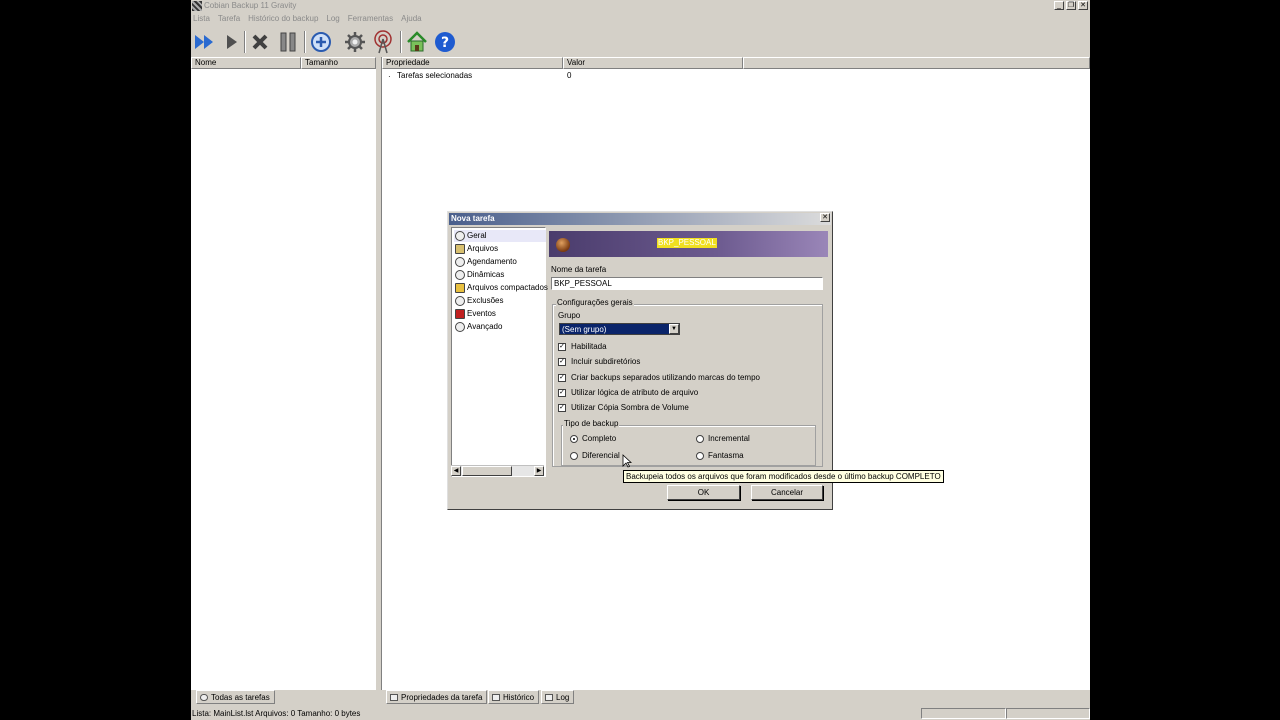 The height and width of the screenshot is (720, 1280). I want to click on radio-incremental: Incremental, so click(723, 439).